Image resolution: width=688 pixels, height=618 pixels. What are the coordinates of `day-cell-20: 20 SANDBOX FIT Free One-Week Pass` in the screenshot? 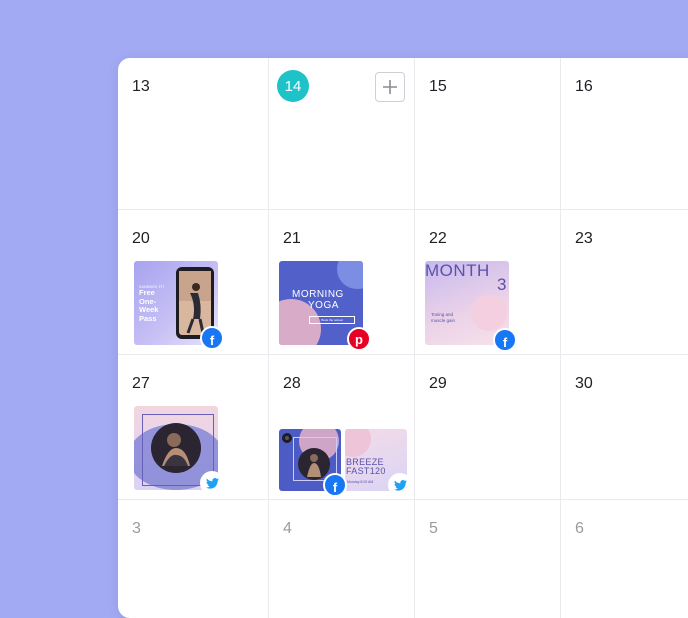 It's located at (193, 282).